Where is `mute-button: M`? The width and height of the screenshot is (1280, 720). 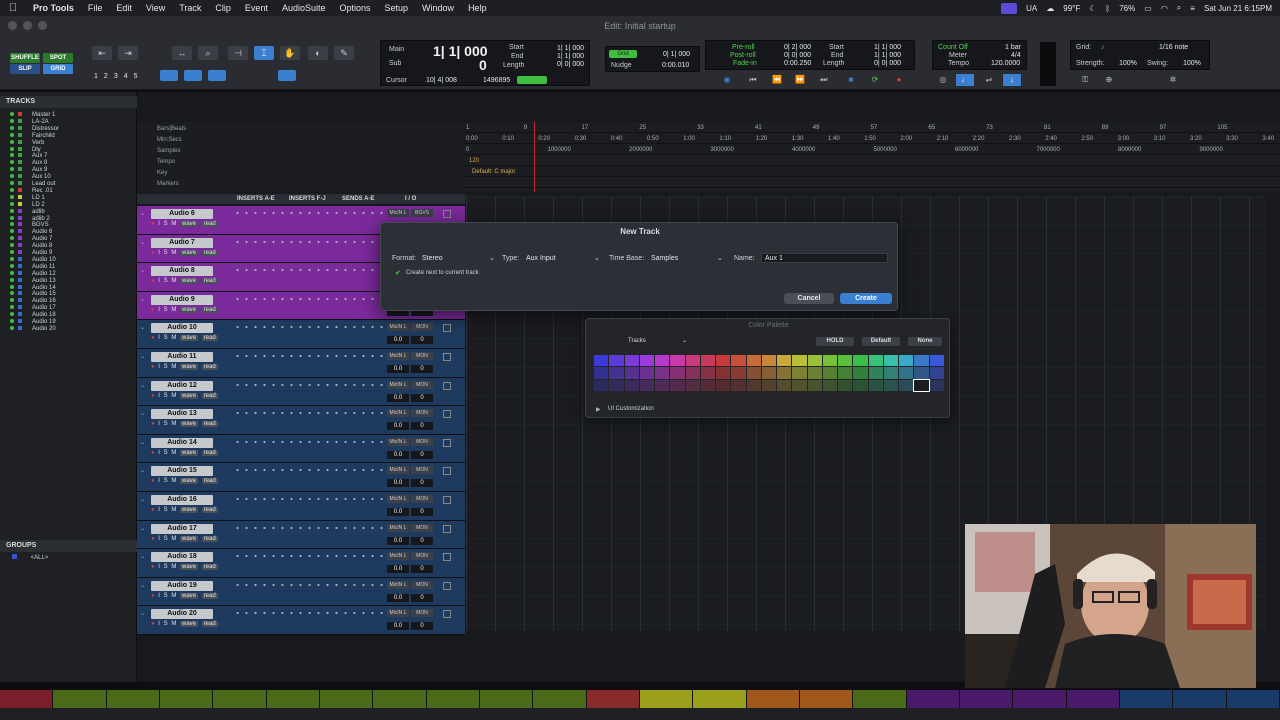 mute-button: M is located at coordinates (173, 367).